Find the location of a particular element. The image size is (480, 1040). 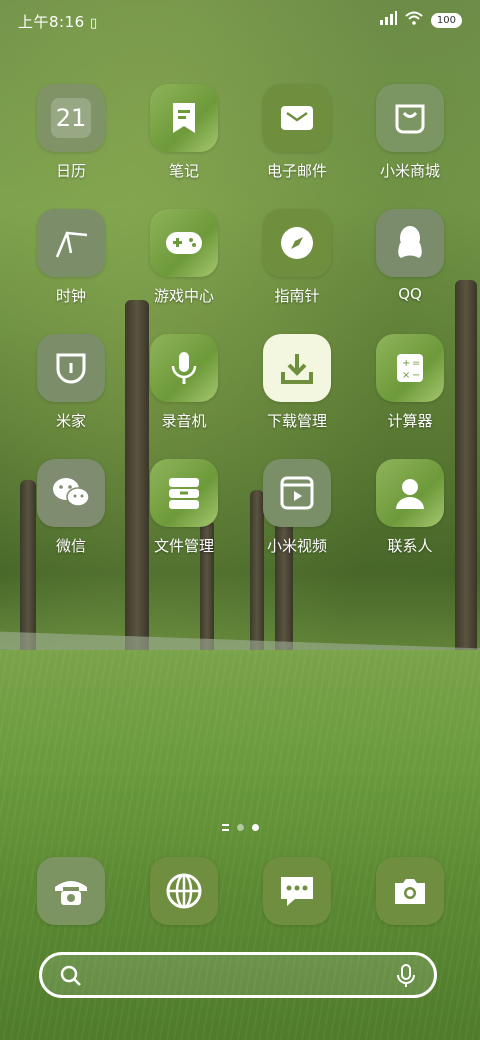

battery-indicator: 100 is located at coordinates (446, 20).